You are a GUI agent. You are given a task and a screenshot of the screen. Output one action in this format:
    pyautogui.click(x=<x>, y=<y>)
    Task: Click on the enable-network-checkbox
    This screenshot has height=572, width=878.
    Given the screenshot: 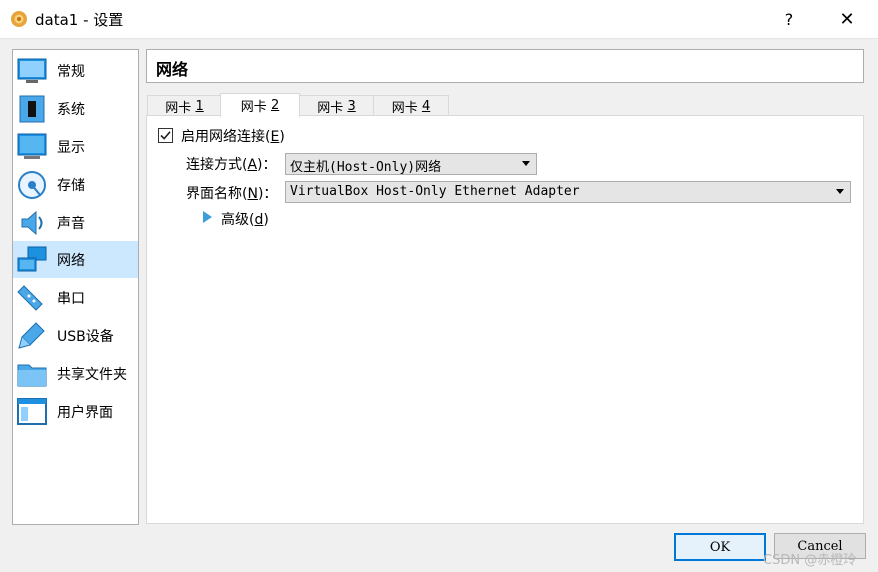 What is the action you would take?
    pyautogui.click(x=165, y=135)
    